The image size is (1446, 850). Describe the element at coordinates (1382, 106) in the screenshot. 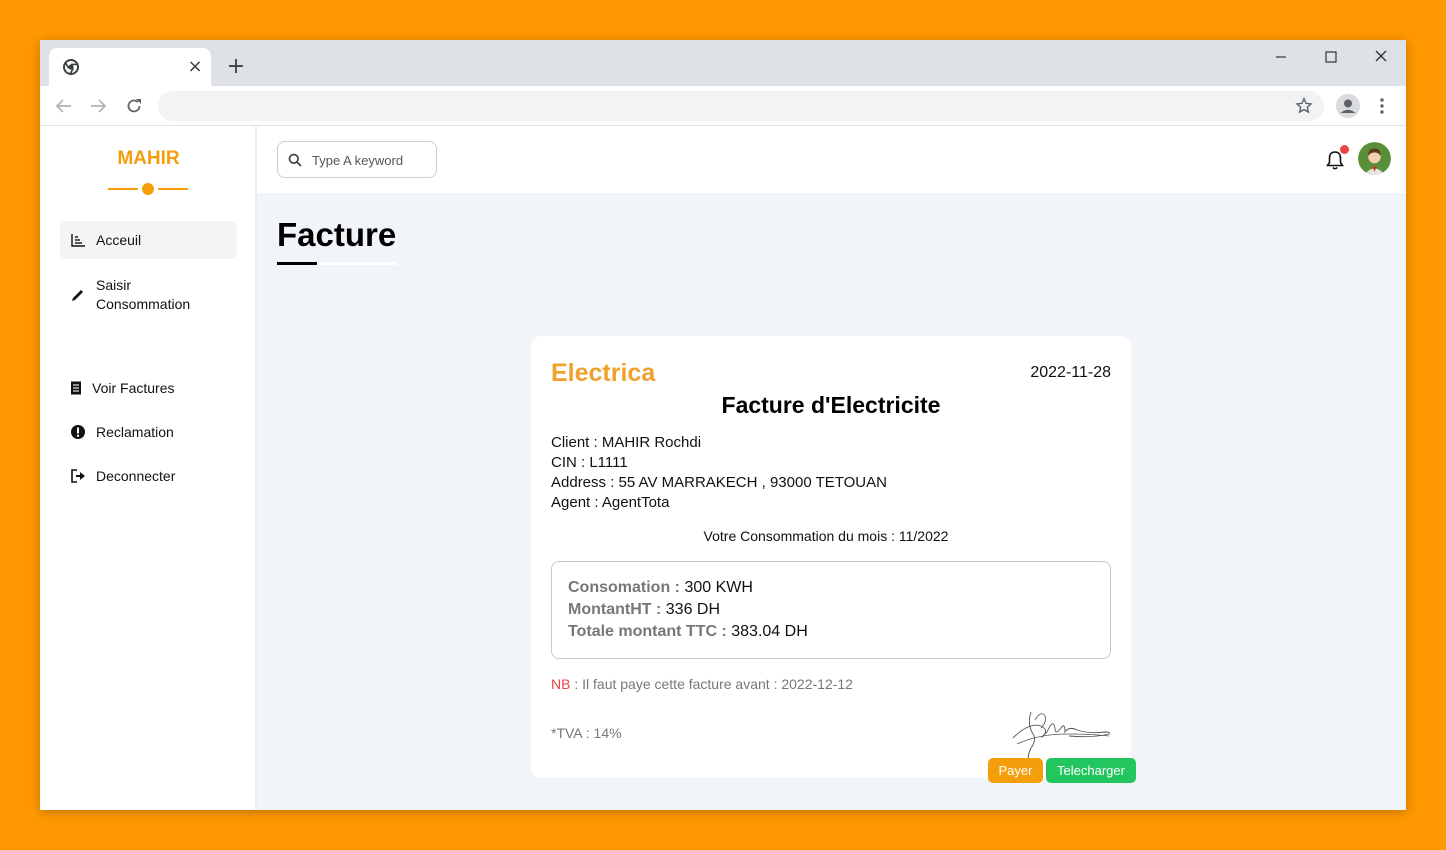

I see `browser-menu-icon` at that location.